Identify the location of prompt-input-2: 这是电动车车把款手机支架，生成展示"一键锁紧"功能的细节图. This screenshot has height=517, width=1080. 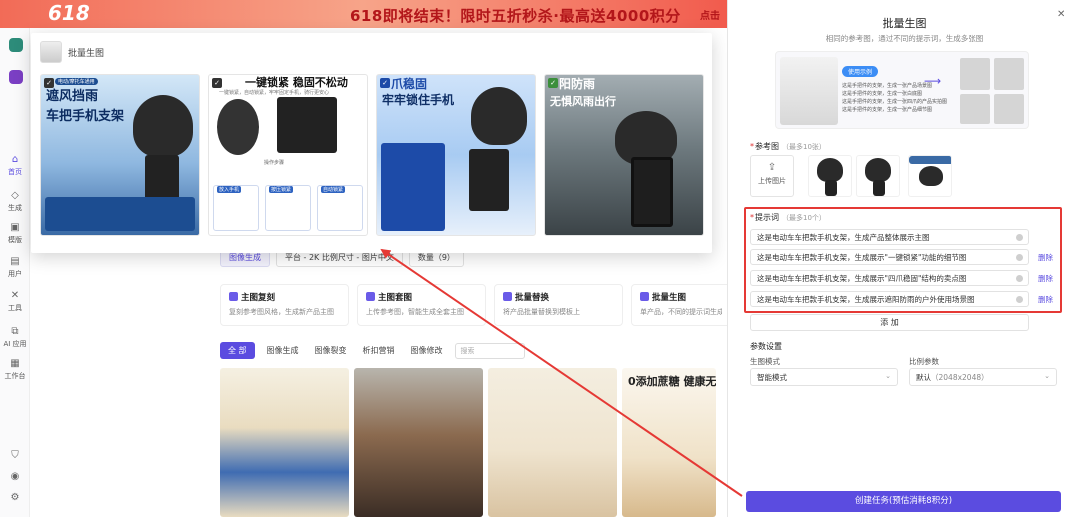
(889, 257).